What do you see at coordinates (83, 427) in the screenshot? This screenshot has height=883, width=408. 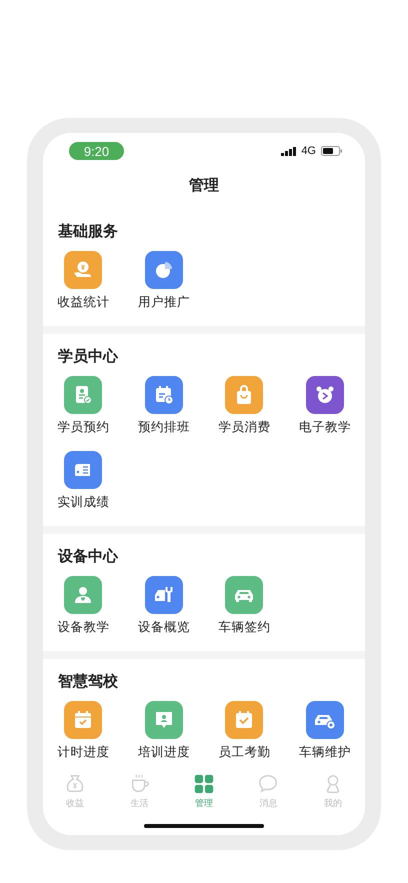 I see `menu-label: 学员预约` at bounding box center [83, 427].